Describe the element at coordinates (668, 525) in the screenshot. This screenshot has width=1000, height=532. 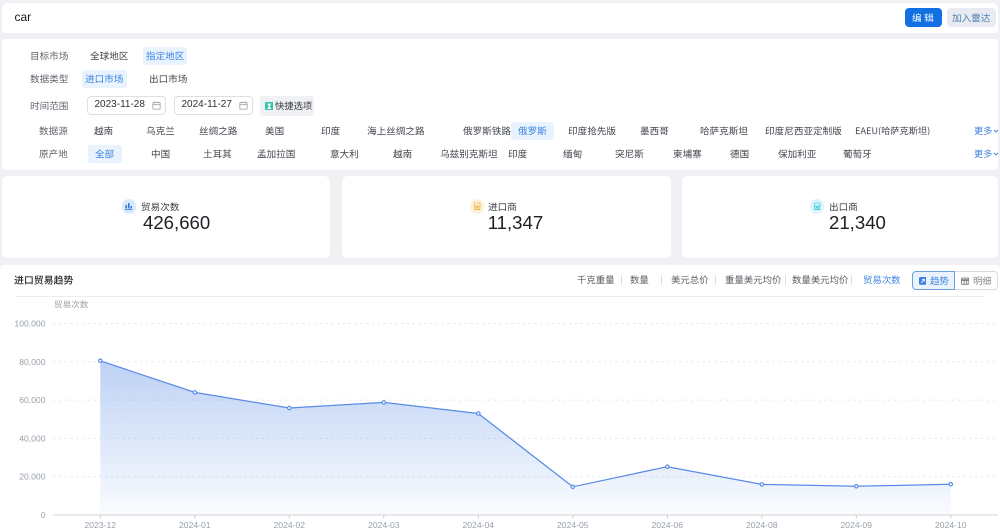
I see `svg-text: 2024-06` at that location.